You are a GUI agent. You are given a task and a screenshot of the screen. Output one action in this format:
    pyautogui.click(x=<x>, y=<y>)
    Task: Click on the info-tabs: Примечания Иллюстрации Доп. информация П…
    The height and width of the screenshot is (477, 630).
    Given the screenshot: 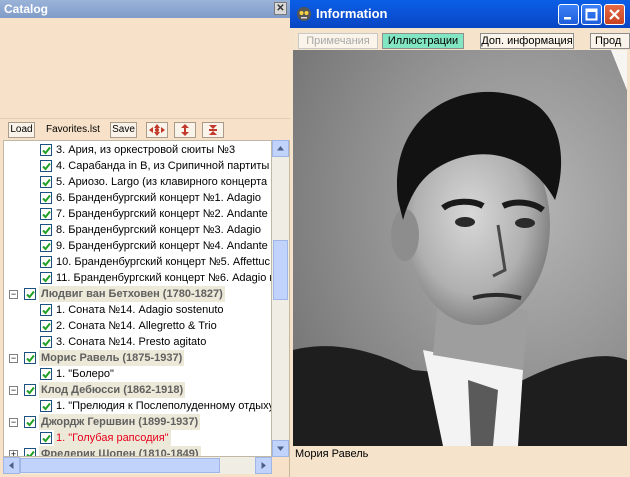 What is the action you would take?
    pyautogui.click(x=460, y=39)
    